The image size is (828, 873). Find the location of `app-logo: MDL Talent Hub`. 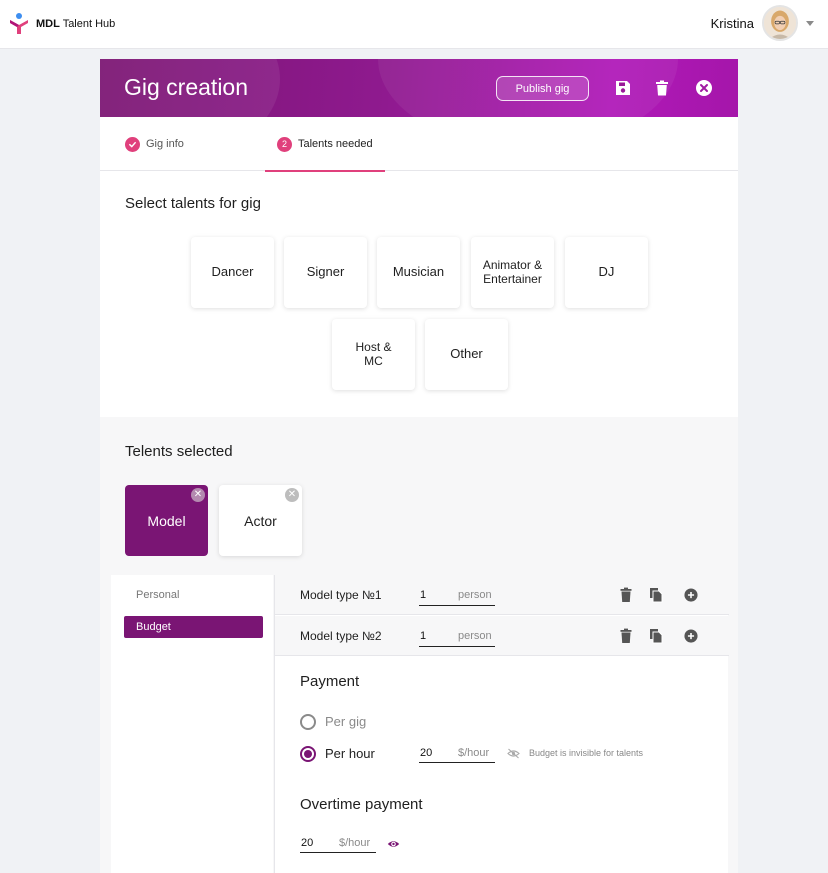

app-logo: MDL Talent Hub is located at coordinates (62, 24).